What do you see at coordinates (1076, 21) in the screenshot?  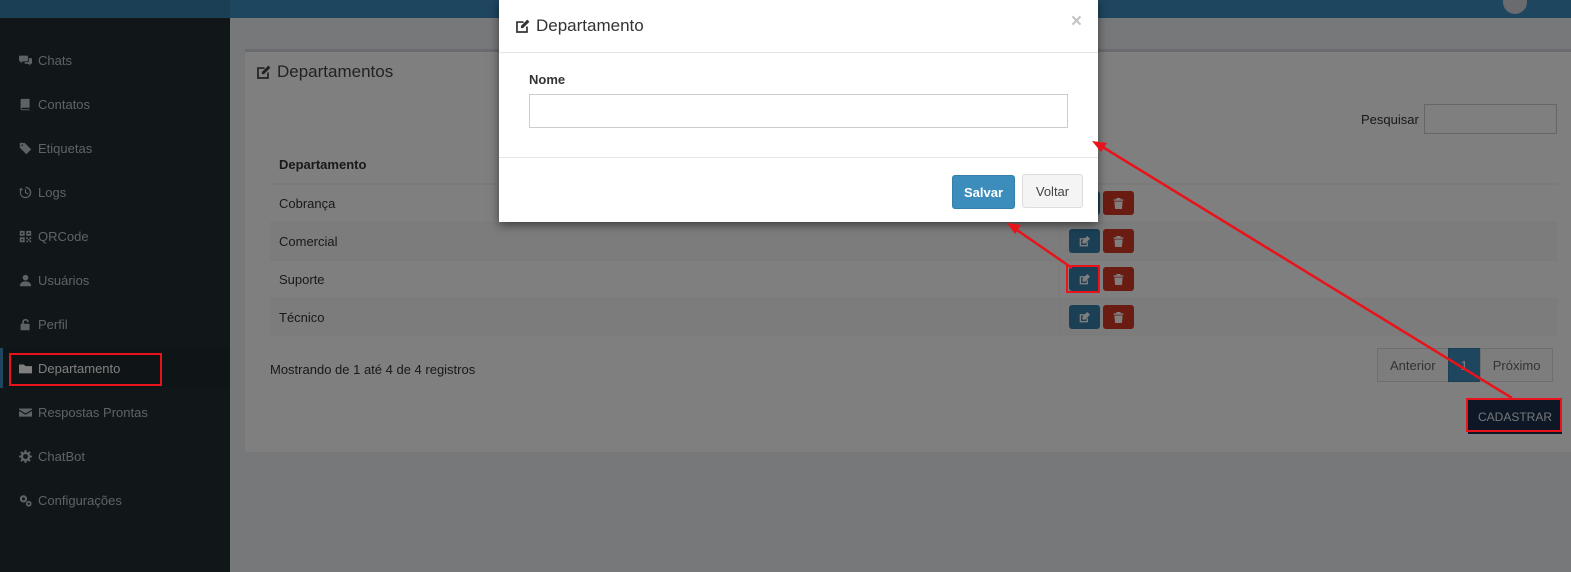 I see `close-icon: ×` at bounding box center [1076, 21].